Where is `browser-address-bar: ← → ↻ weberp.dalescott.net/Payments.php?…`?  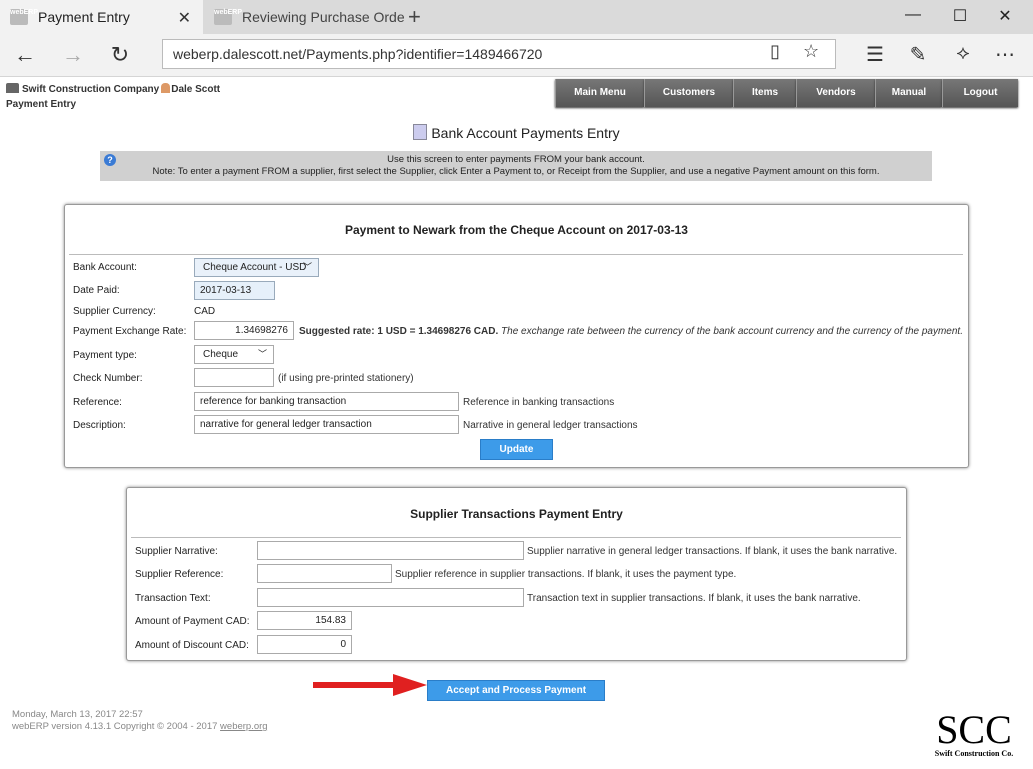
browser-address-bar: ← → ↻ weberp.dalescott.net/Payments.php?… is located at coordinates (516, 55).